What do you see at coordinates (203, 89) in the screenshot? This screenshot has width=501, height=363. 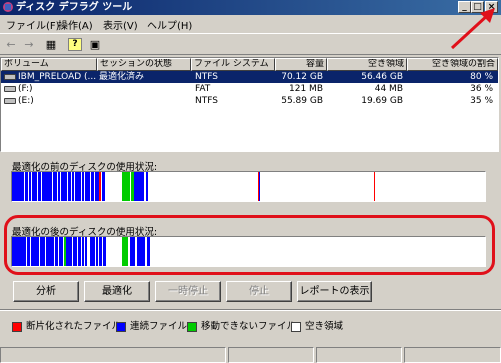 I see `volume-fs: FAT` at bounding box center [203, 89].